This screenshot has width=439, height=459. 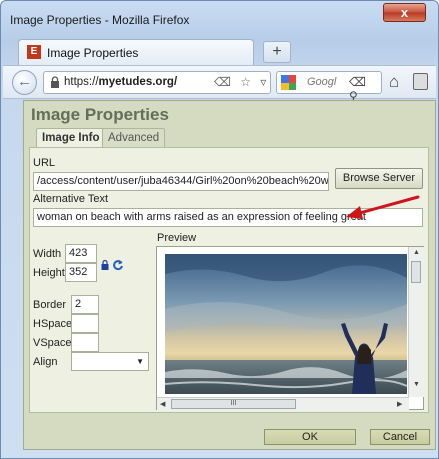 I want to click on address-url: https://myetudes.org/, so click(x=120, y=82).